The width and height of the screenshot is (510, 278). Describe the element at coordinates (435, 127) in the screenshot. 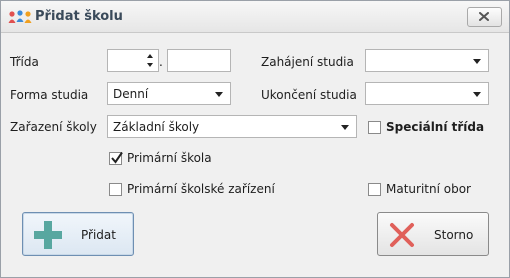

I see `specialni-trida-label: Speciální třída` at that location.